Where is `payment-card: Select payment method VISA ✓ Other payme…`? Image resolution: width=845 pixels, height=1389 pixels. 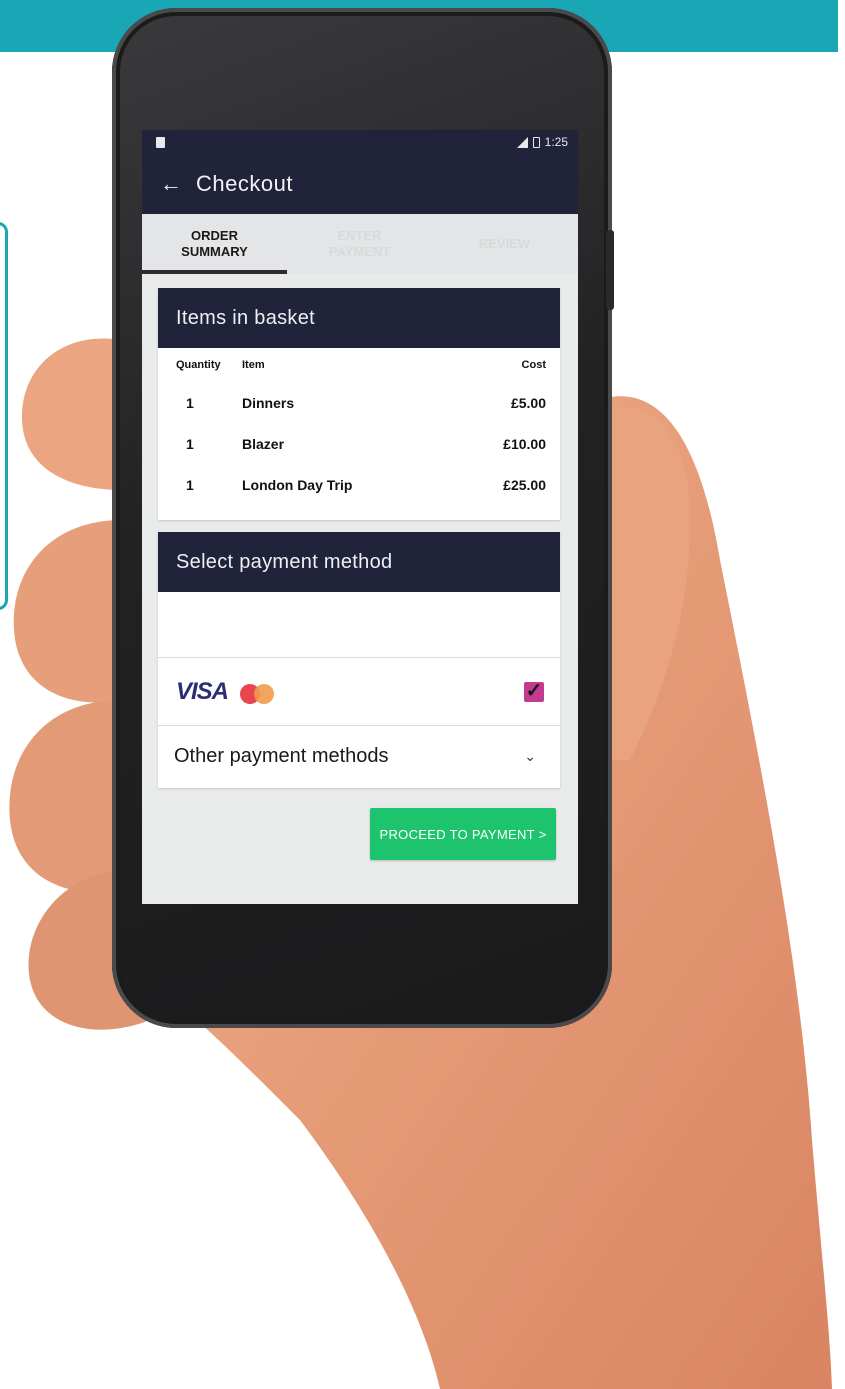
payment-card: Select payment method VISA ✓ Other payme… is located at coordinates (359, 660).